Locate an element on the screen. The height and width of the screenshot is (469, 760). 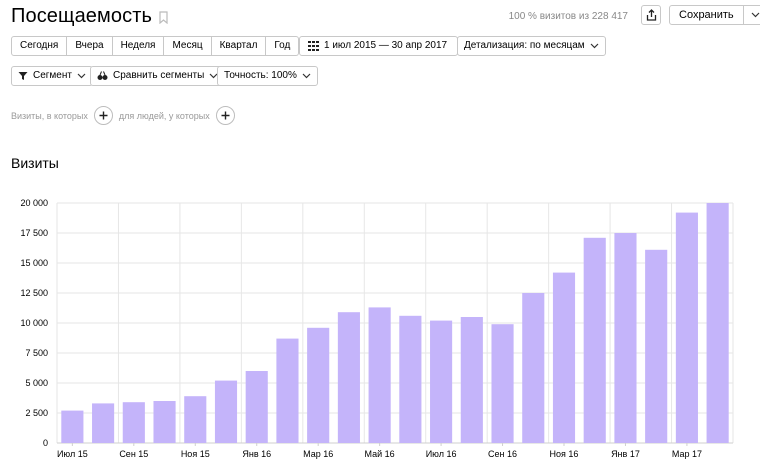
accuracy-dropdown: Точность: 100% is located at coordinates (267, 76).